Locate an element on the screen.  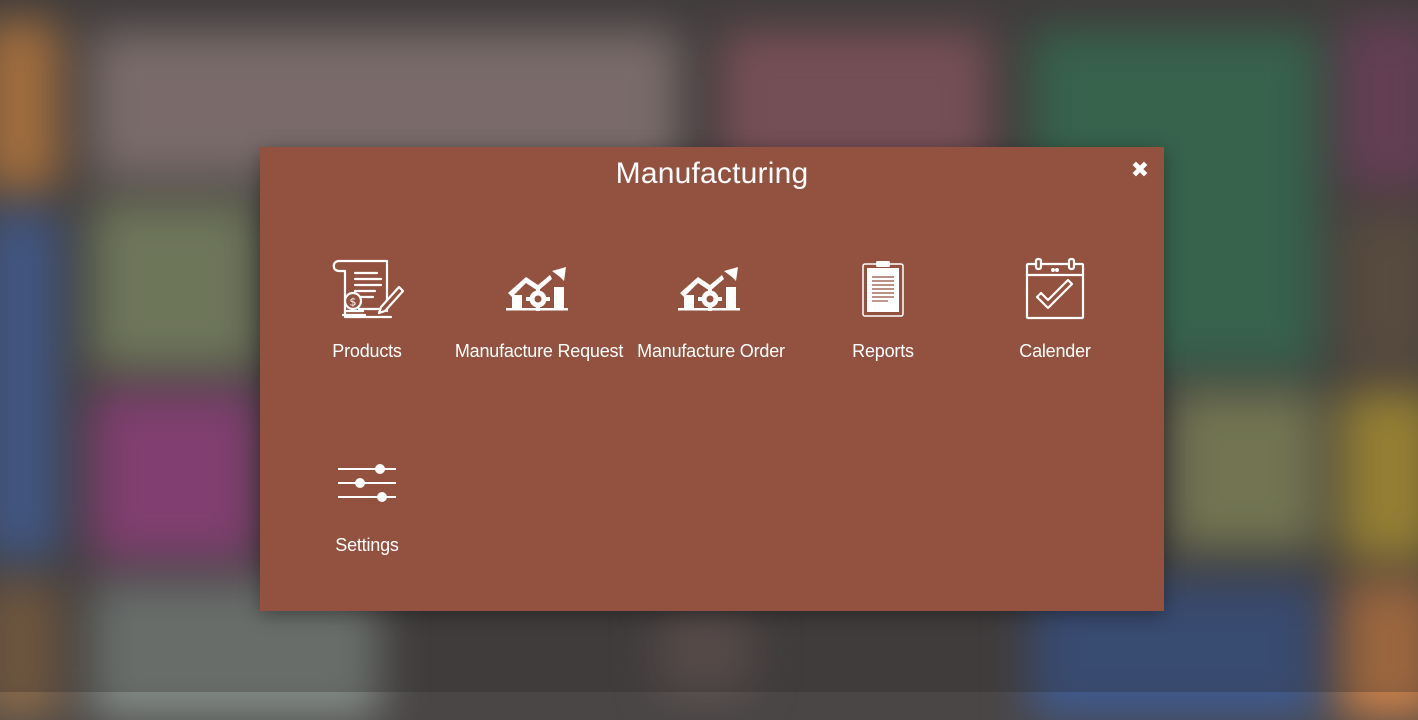
app-label: Manufacture Order is located at coordinates (711, 351).